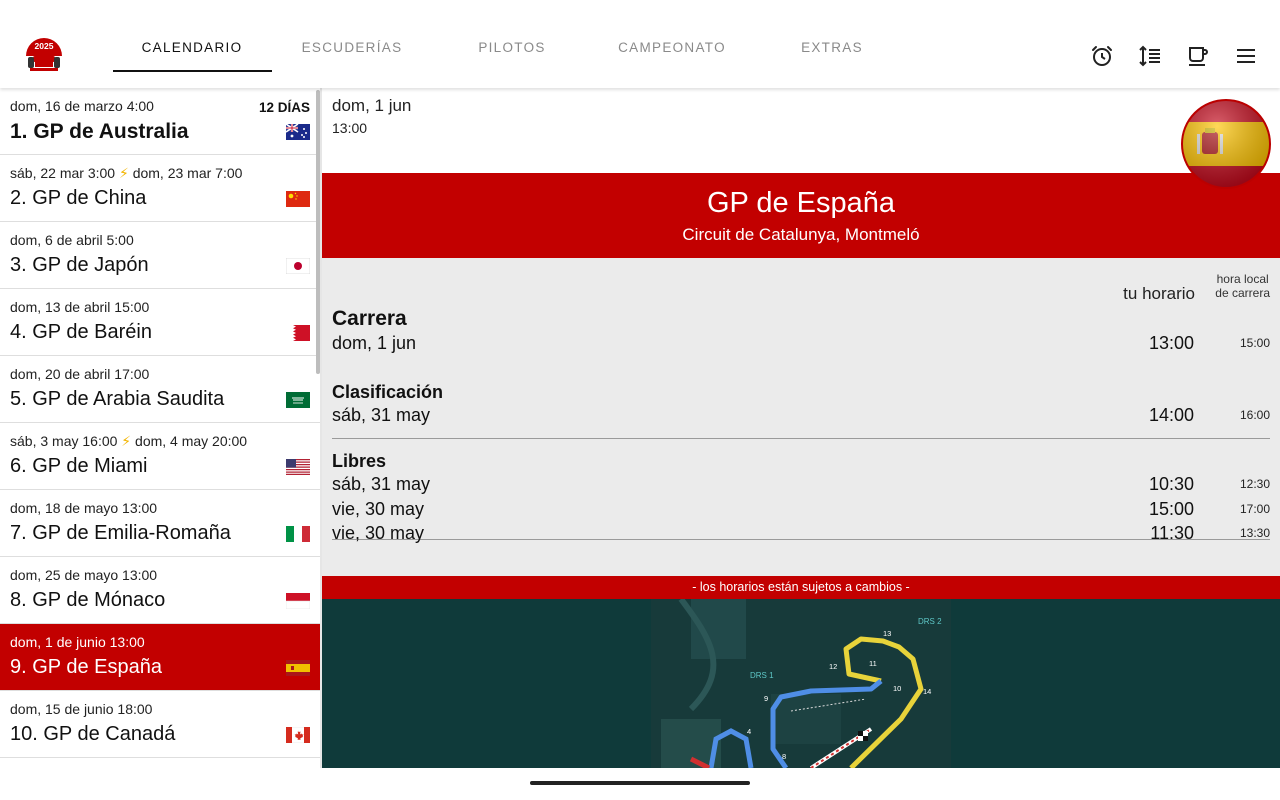 The image size is (1280, 800). Describe the element at coordinates (1150, 56) in the screenshot. I see `sort-lines-icon` at that location.